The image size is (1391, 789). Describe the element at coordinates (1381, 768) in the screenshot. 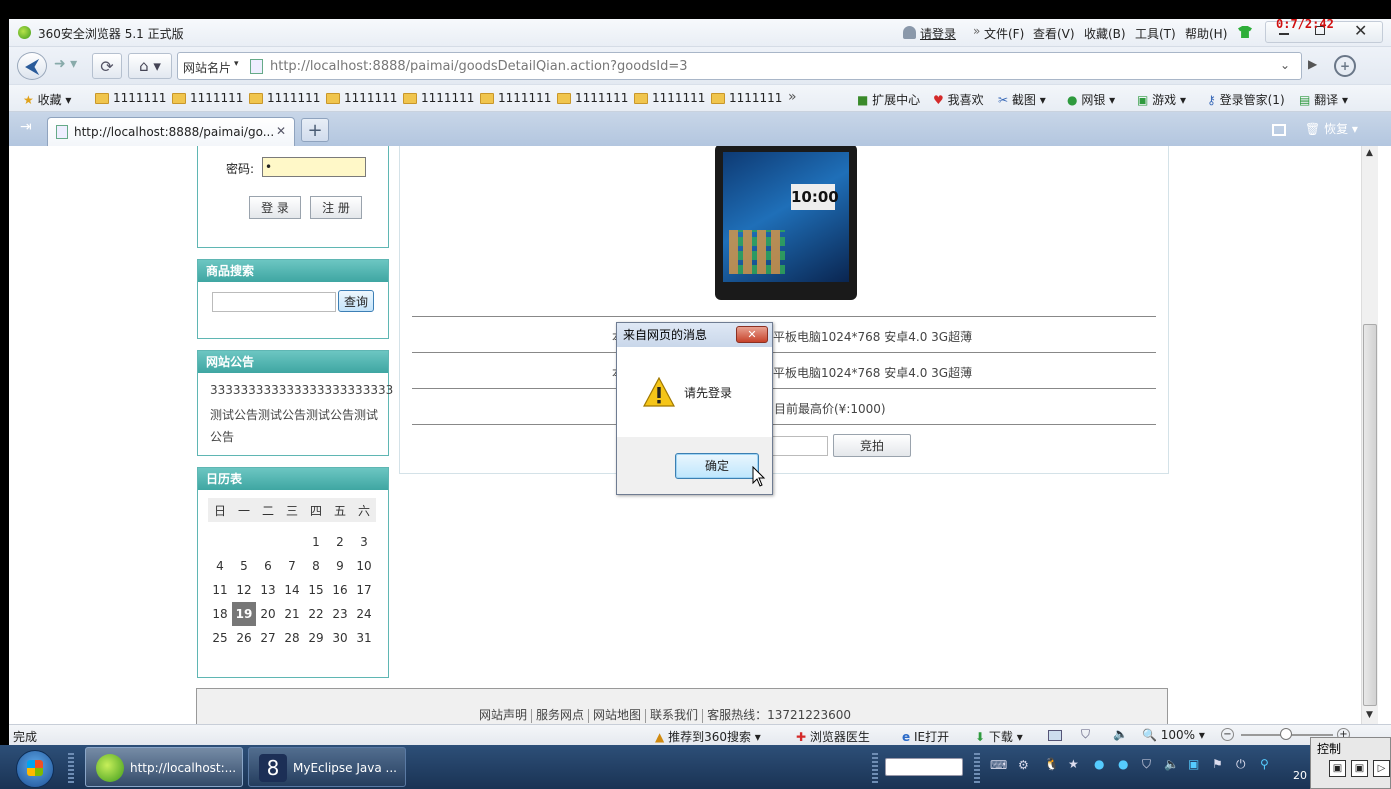

I see `control-next-button: ▷` at that location.